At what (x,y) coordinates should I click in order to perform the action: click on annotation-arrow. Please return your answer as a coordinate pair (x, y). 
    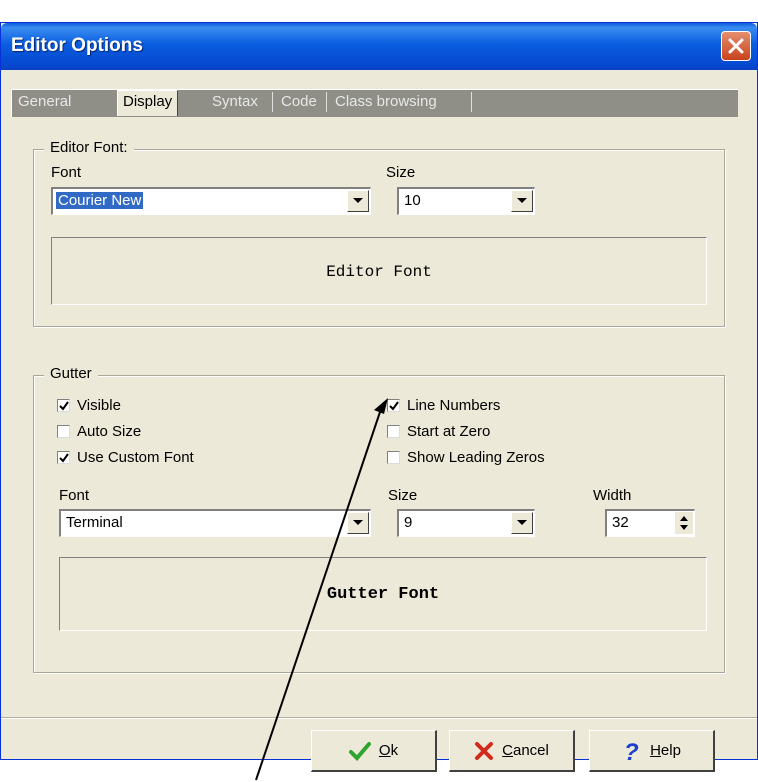
    Looking at the image, I should click on (321, 589).